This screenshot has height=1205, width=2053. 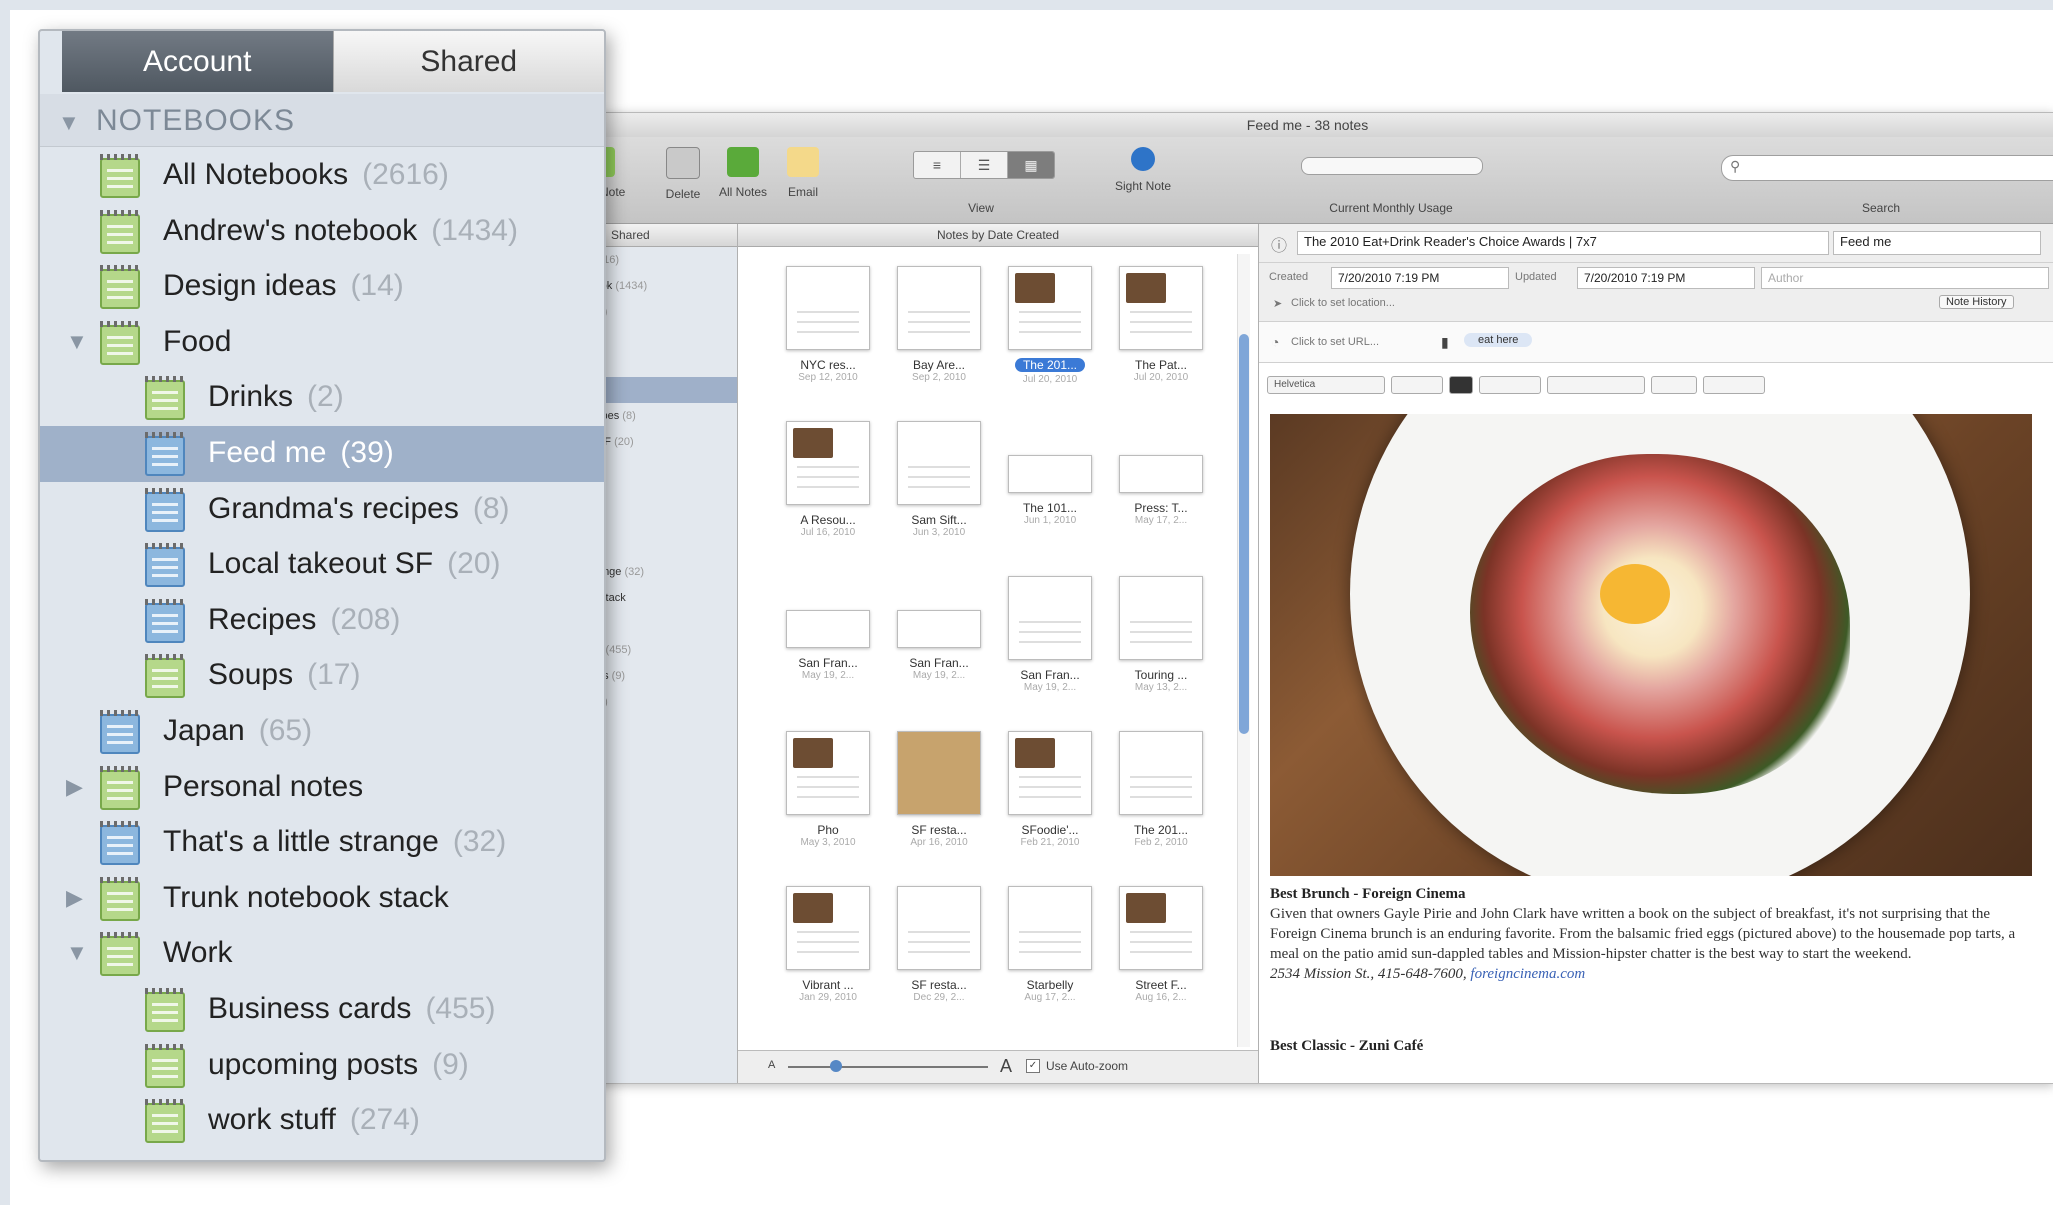 I want to click on list-buttons, so click(x=1674, y=385).